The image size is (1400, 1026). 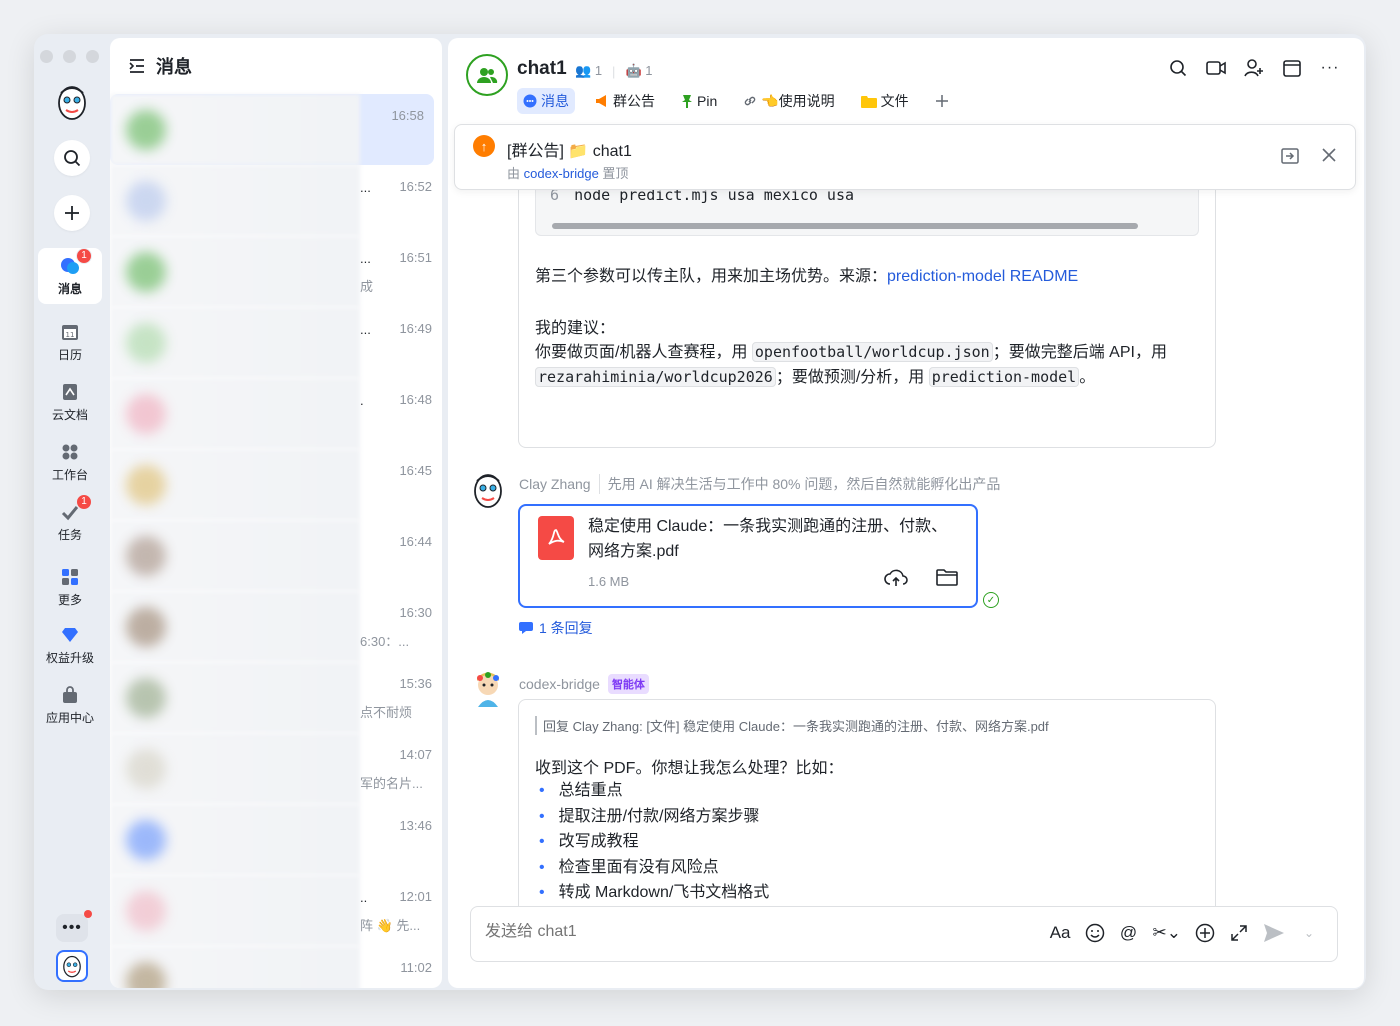 I want to click on save-to-cloud-button, so click(x=896, y=580).